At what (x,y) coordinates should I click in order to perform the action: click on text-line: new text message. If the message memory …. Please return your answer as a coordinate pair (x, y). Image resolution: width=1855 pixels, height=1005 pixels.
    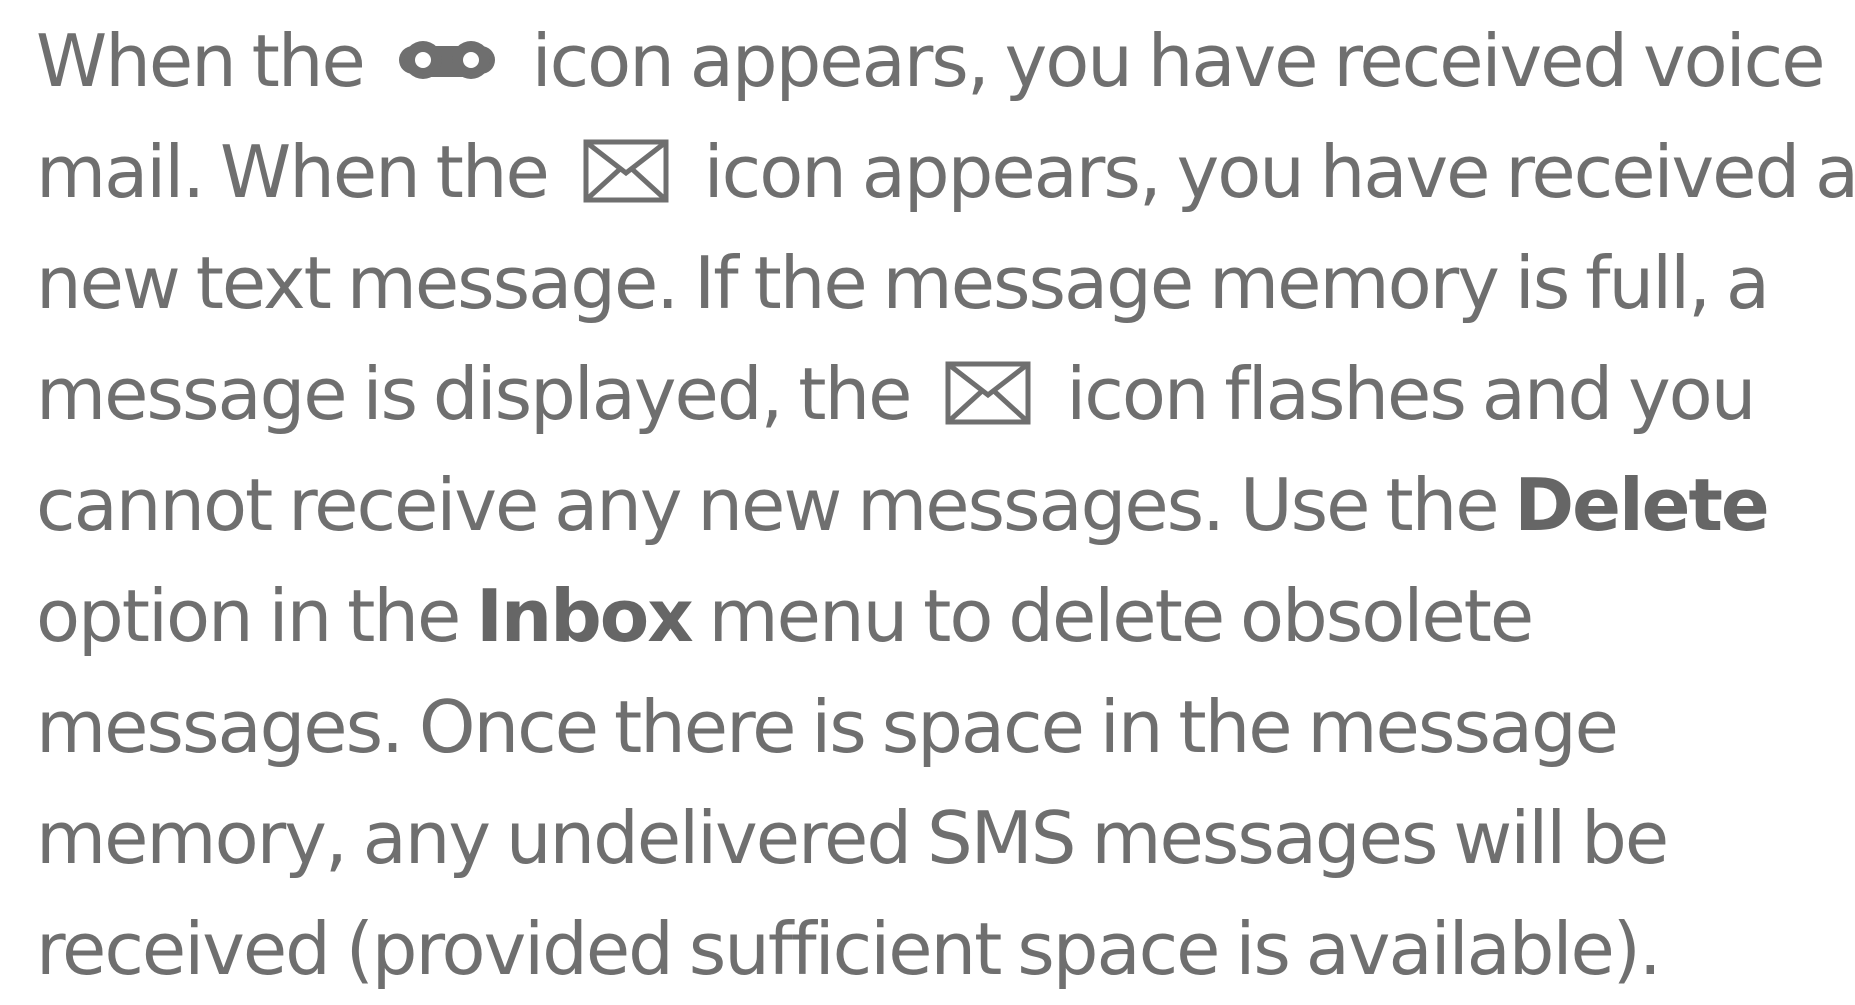
    Looking at the image, I should click on (945, 283).